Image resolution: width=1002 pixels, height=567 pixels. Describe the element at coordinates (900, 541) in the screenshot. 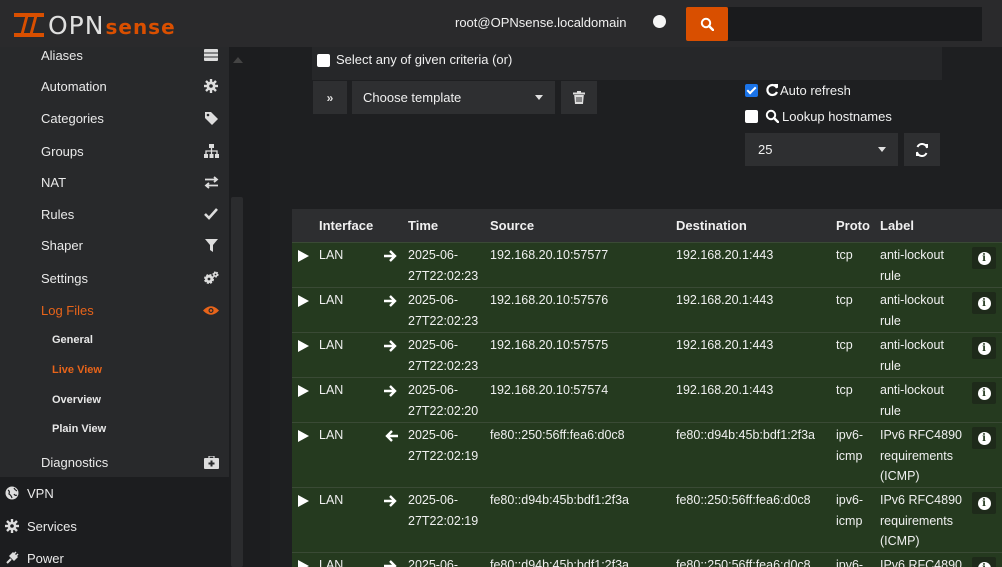

I see `row-label: (ICMP)` at that location.